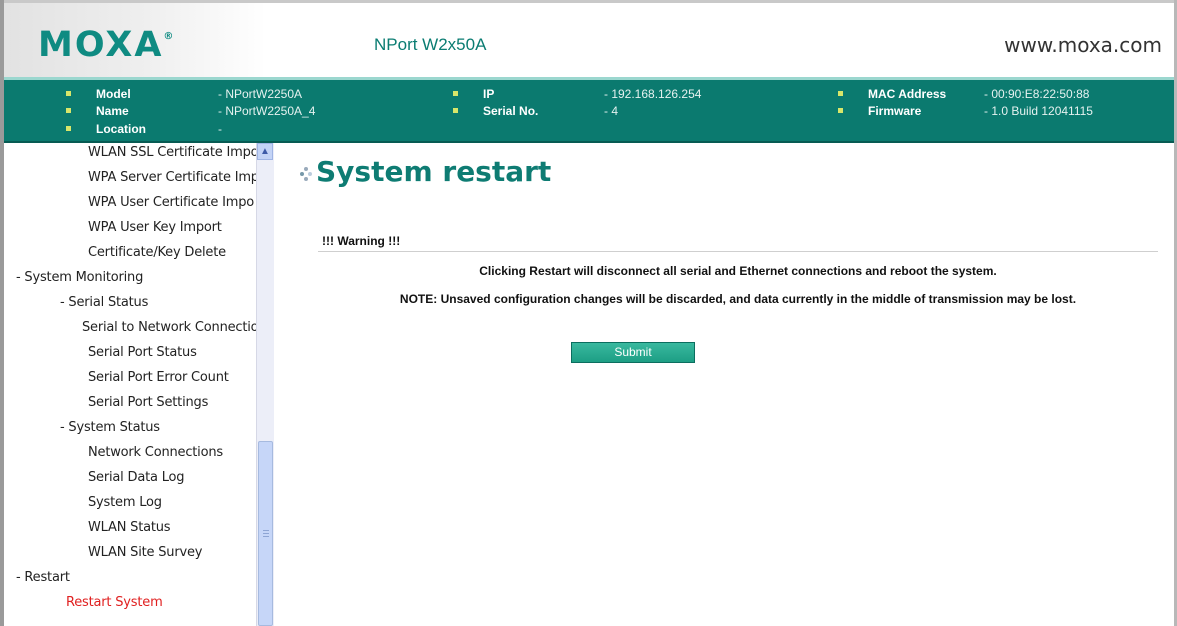  I want to click on logo-area: MOXA®, so click(135, 40).